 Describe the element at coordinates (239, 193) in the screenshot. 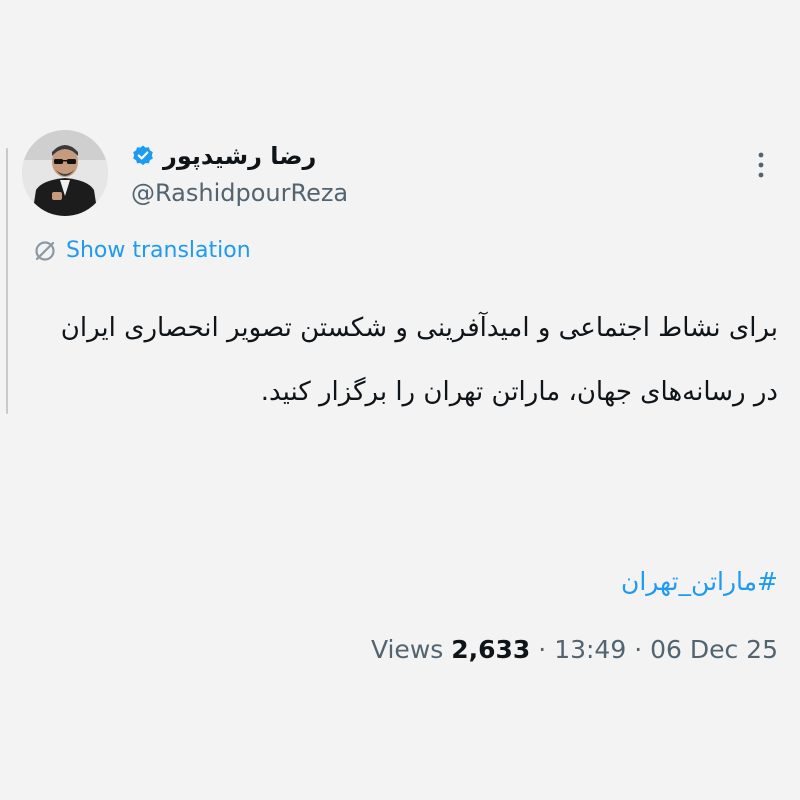

I see `author-handle: @RashidpourReza` at that location.